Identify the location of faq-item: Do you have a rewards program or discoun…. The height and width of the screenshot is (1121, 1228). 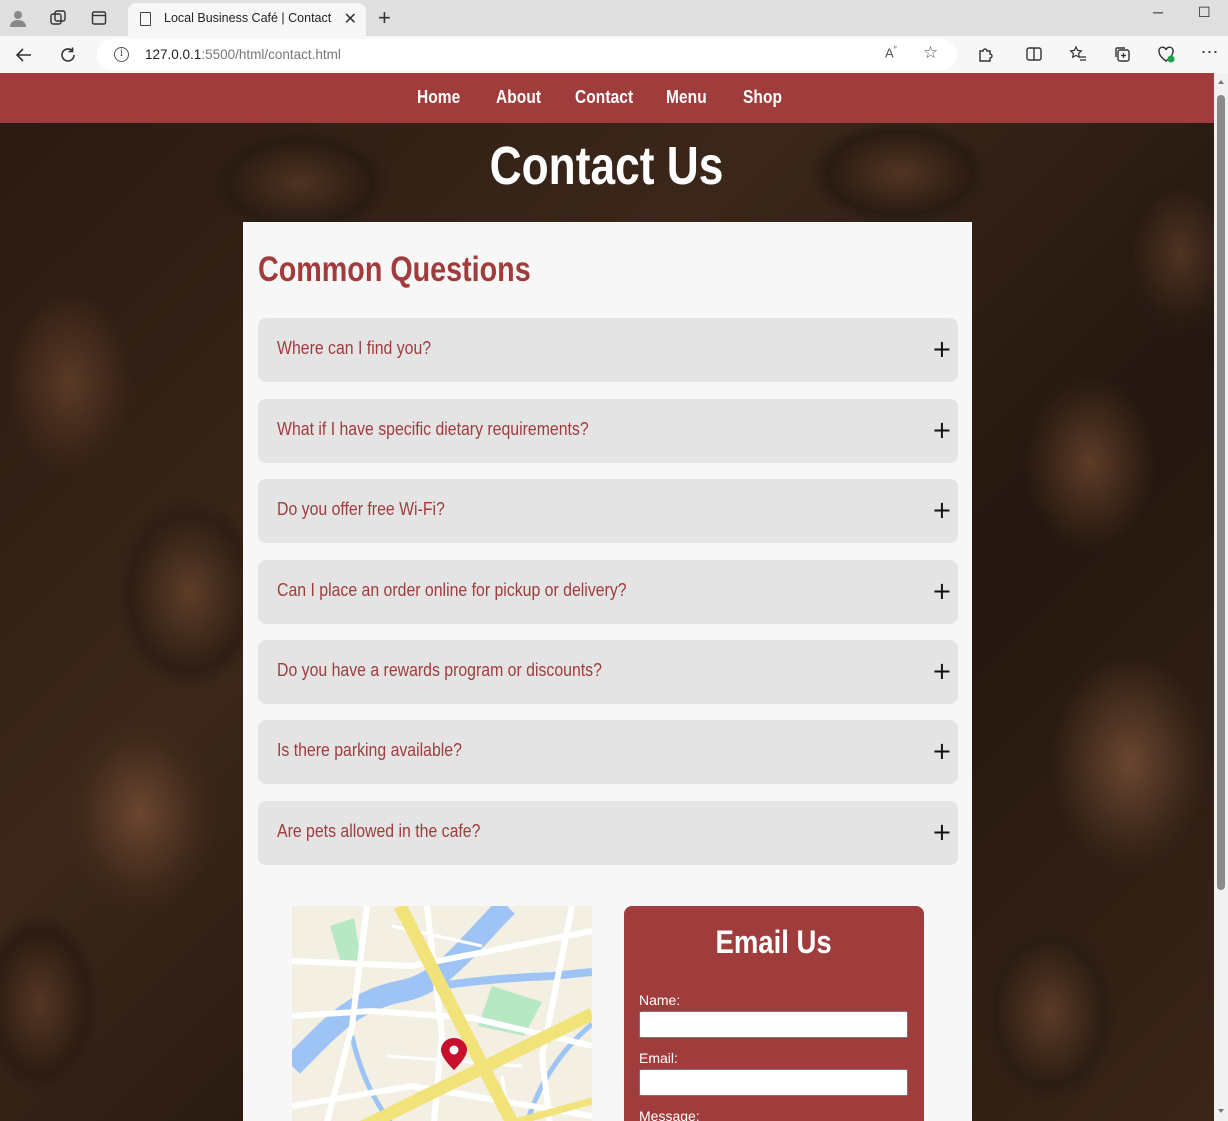
(608, 672).